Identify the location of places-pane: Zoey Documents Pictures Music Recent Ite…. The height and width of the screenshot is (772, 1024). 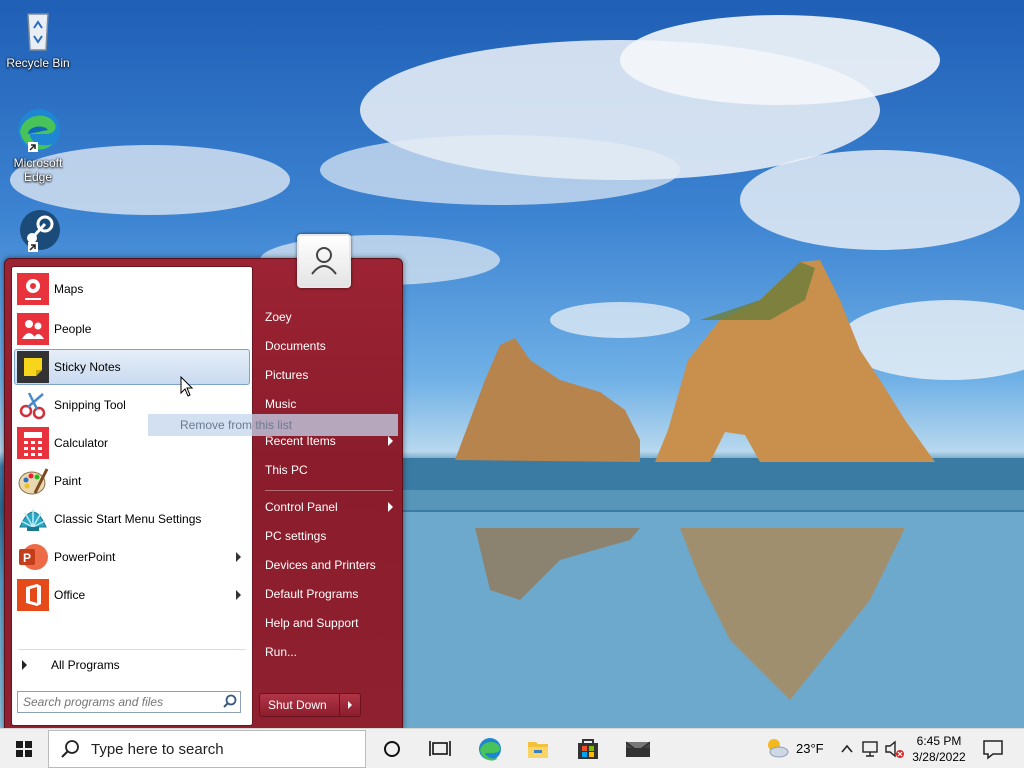
(329, 494).